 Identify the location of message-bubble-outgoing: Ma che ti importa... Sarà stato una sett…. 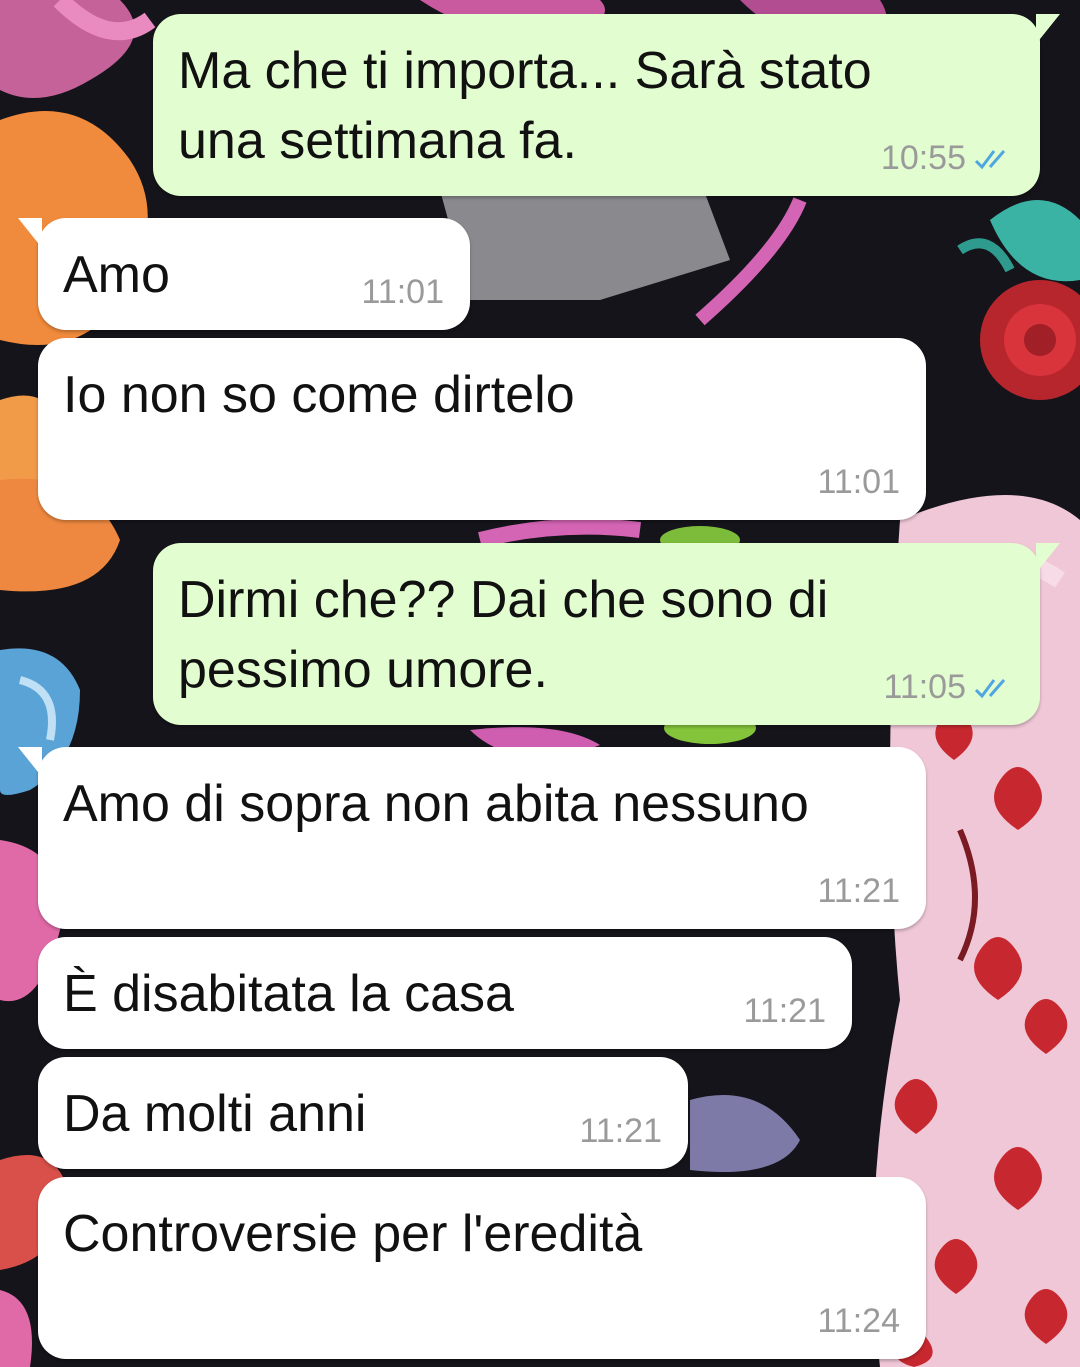
(606, 105).